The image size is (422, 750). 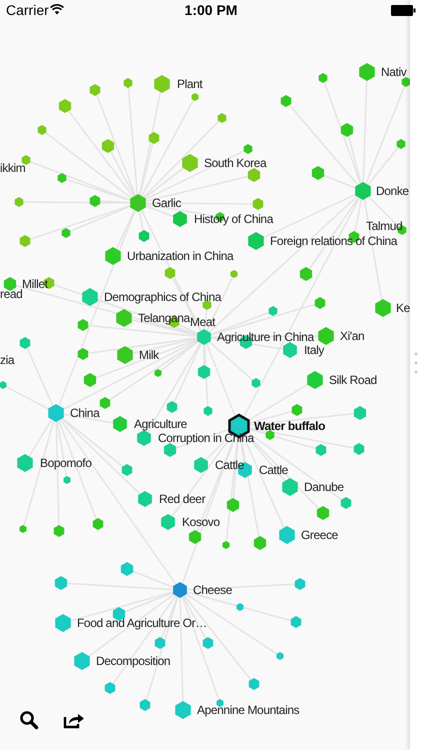 I want to click on node-label: Milk, so click(x=149, y=355).